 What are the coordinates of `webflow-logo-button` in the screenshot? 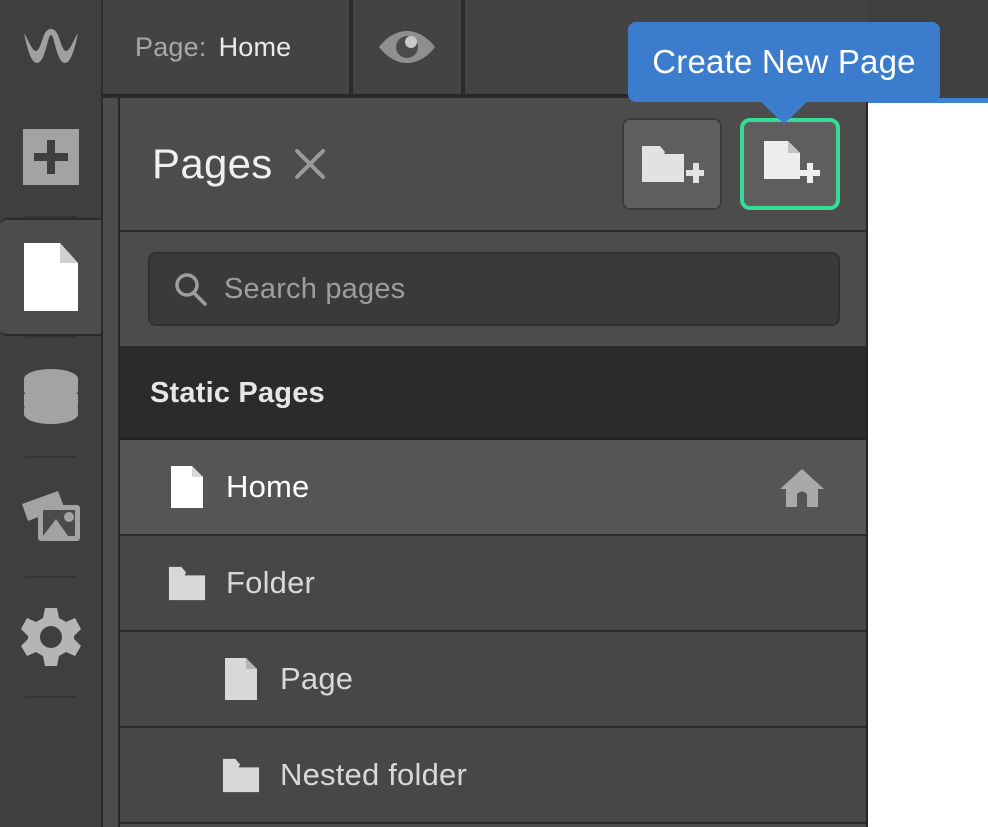 It's located at (51, 49).